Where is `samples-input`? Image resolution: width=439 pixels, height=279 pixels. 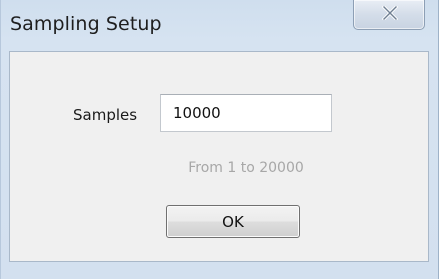
samples-input is located at coordinates (246, 113).